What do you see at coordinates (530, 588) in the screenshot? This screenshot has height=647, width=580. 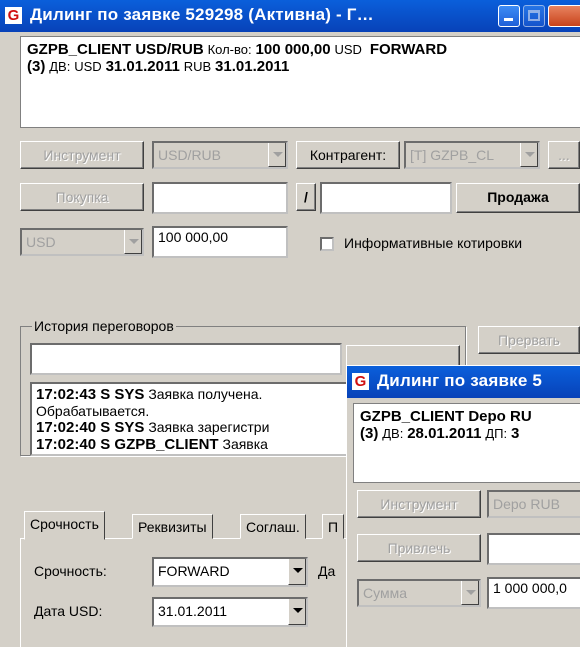 I see `amount-value: 1 000 000,0` at bounding box center [530, 588].